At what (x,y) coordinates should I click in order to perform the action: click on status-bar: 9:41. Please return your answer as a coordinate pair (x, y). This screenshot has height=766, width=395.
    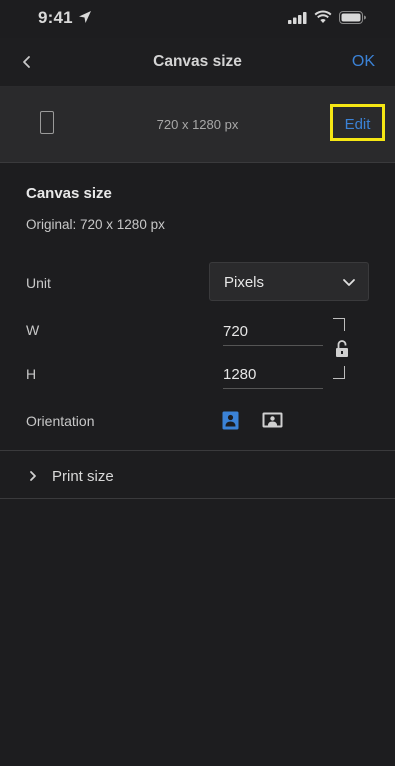
    Looking at the image, I should click on (197, 19).